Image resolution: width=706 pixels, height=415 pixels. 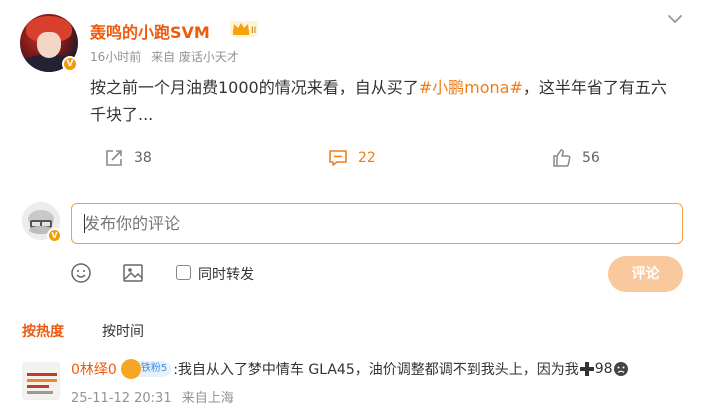 I want to click on commenter-name: 0林绎0, so click(x=94, y=369).